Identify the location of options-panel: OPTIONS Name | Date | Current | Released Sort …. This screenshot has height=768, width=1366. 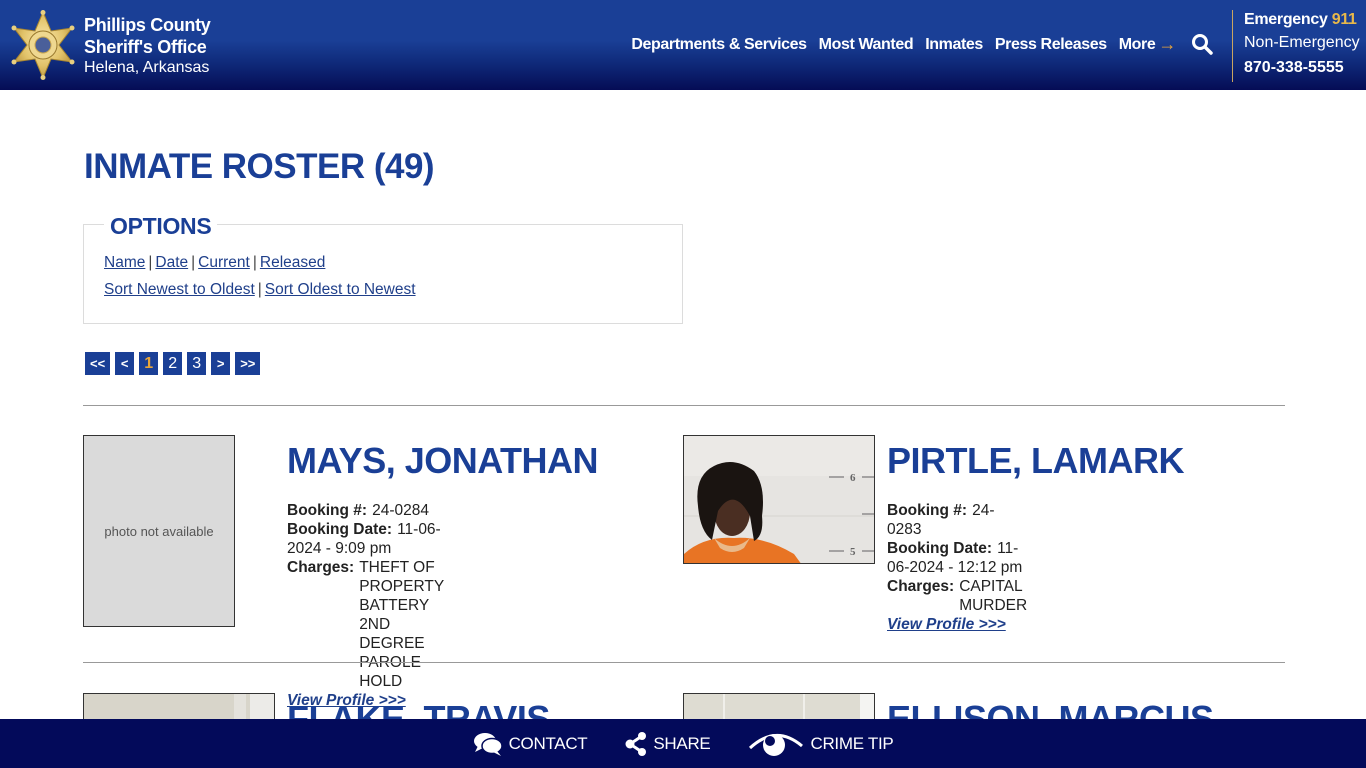
(383, 268).